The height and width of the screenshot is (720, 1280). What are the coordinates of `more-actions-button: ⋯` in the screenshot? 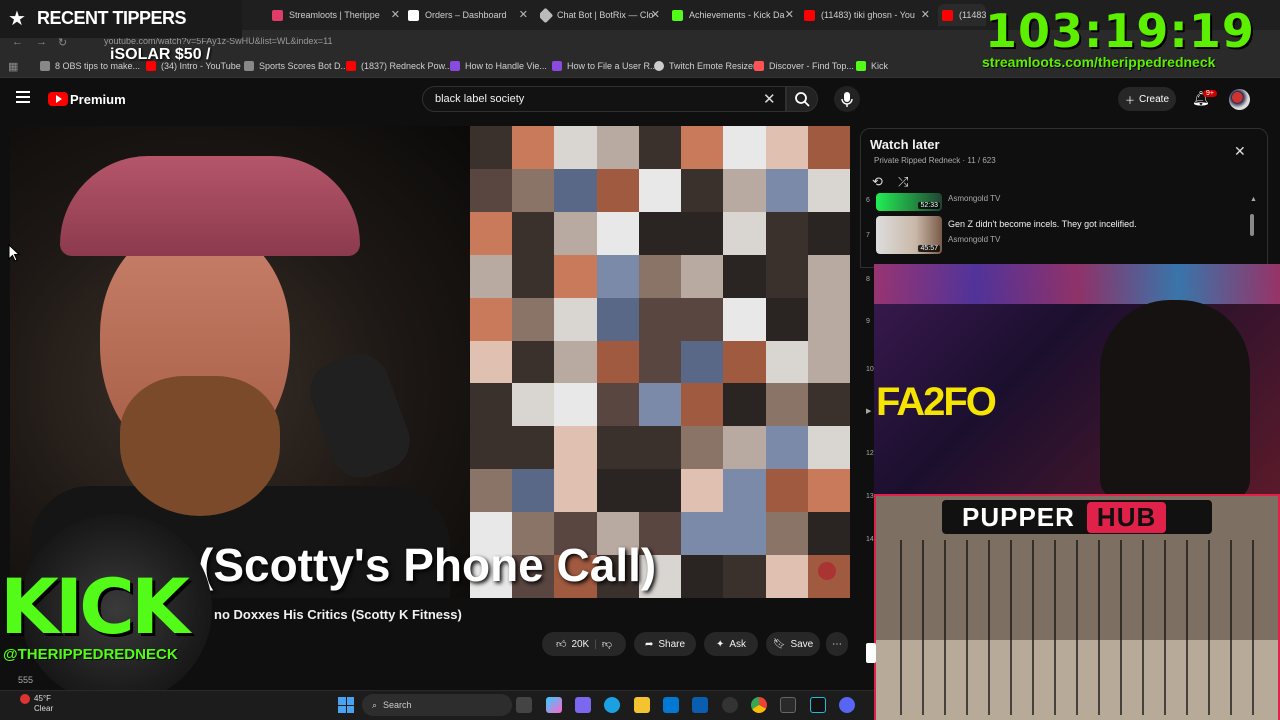 It's located at (837, 644).